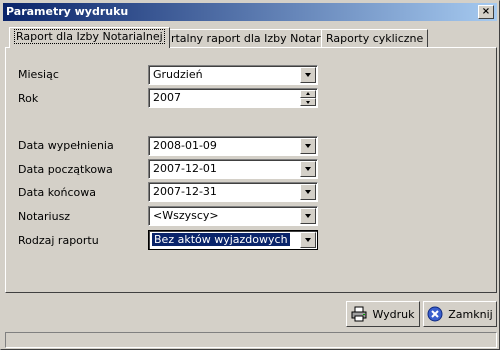 This screenshot has width=500, height=350. I want to click on rok-spinner: 2007, so click(233, 98).